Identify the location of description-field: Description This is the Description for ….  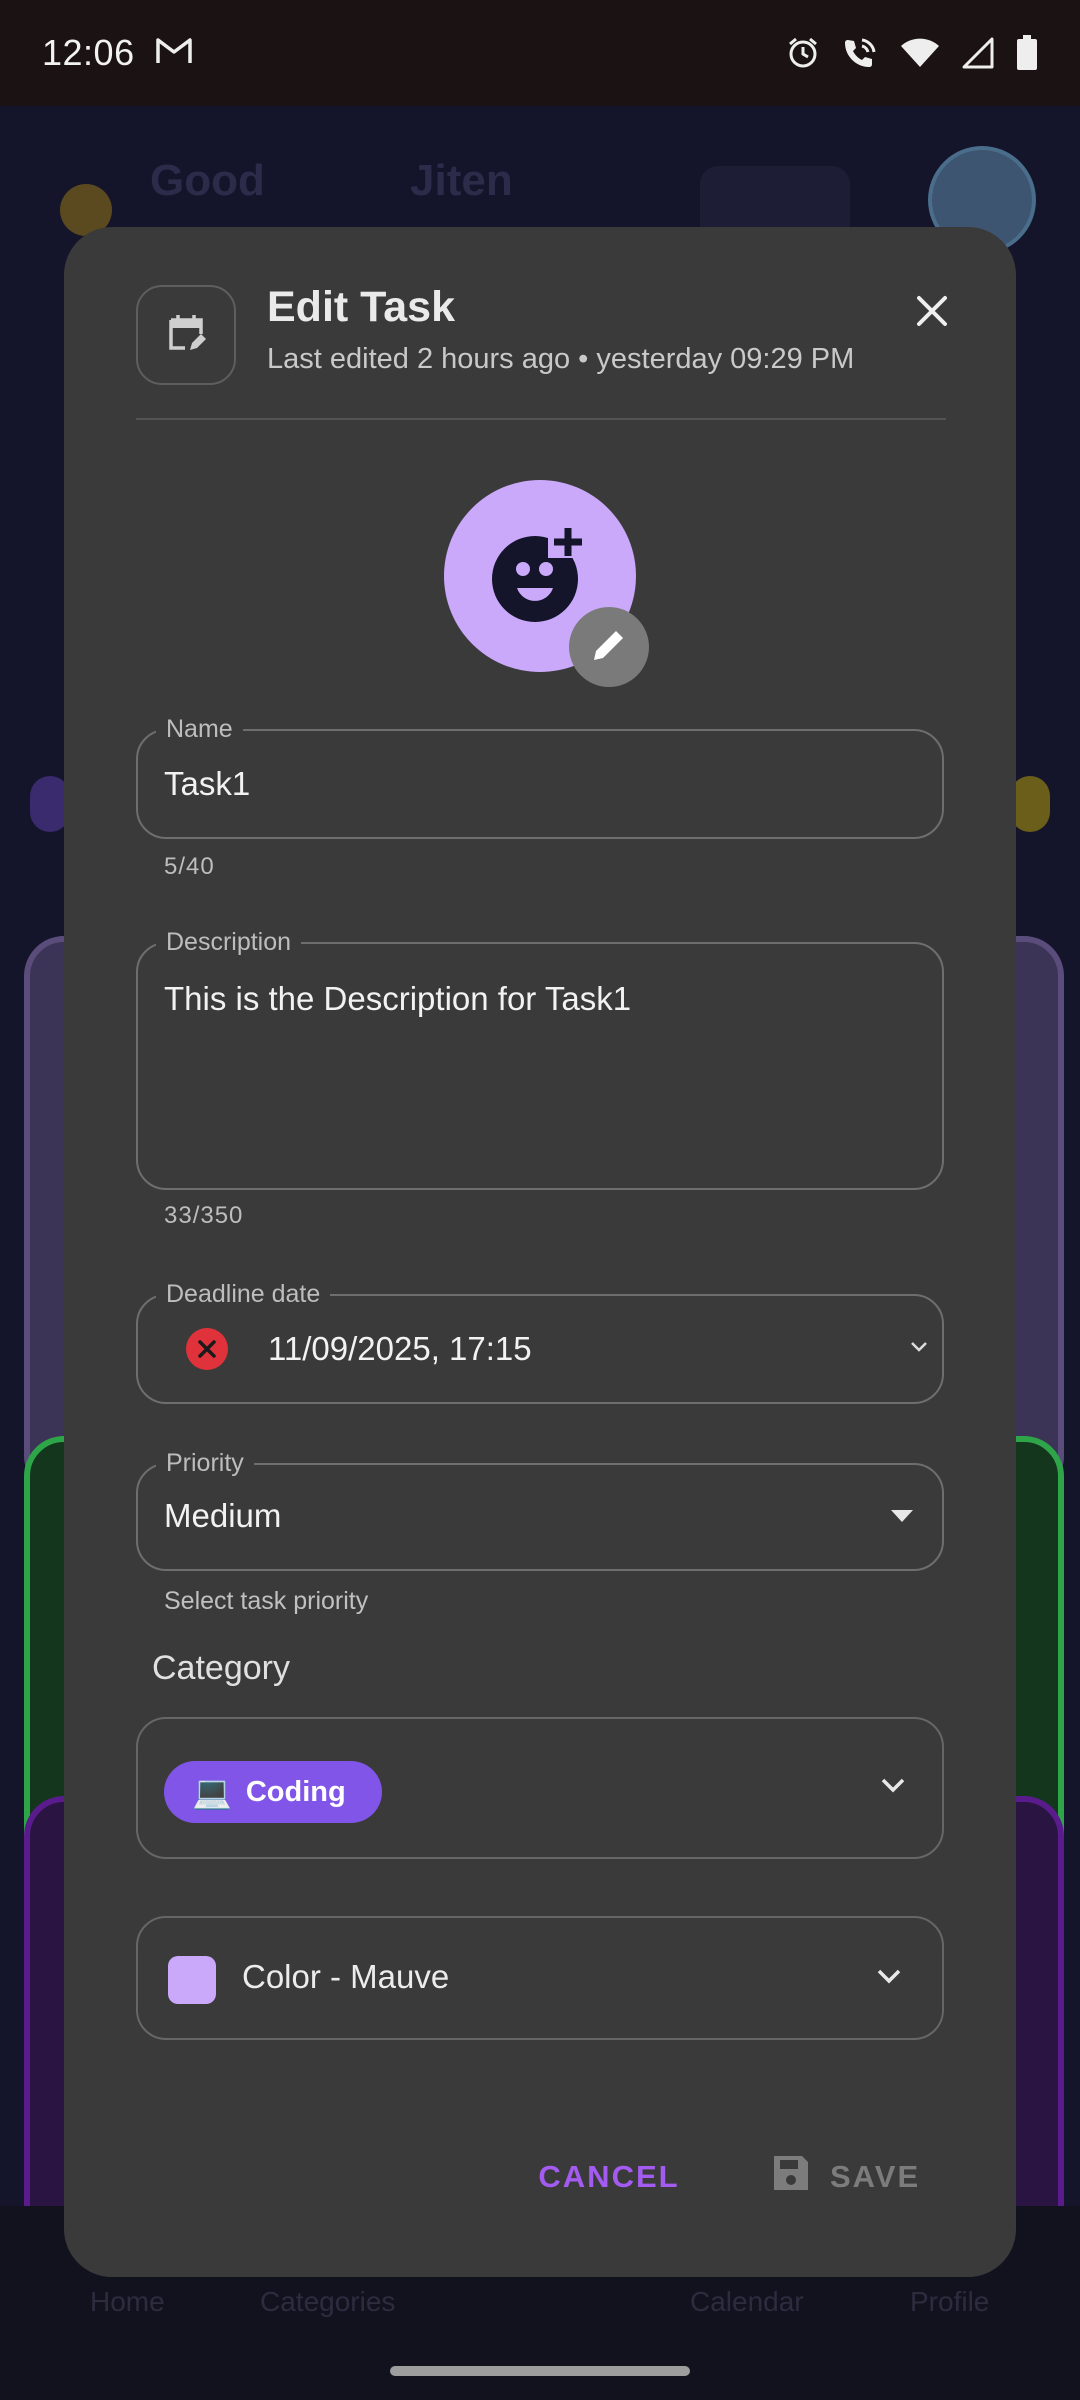
(540, 1059).